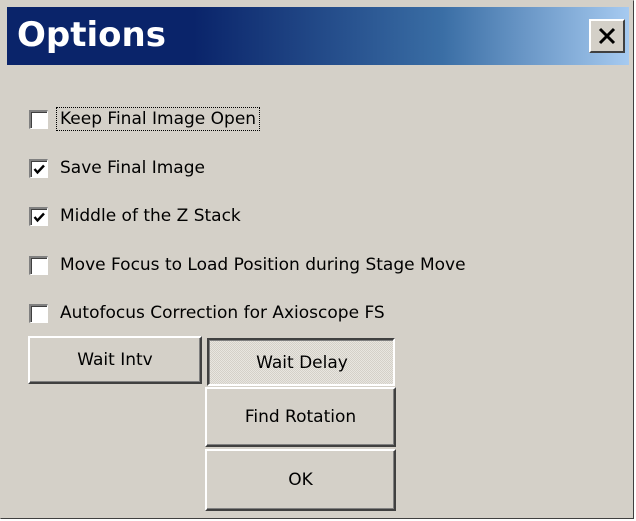  I want to click on ok-button: OK, so click(300, 480).